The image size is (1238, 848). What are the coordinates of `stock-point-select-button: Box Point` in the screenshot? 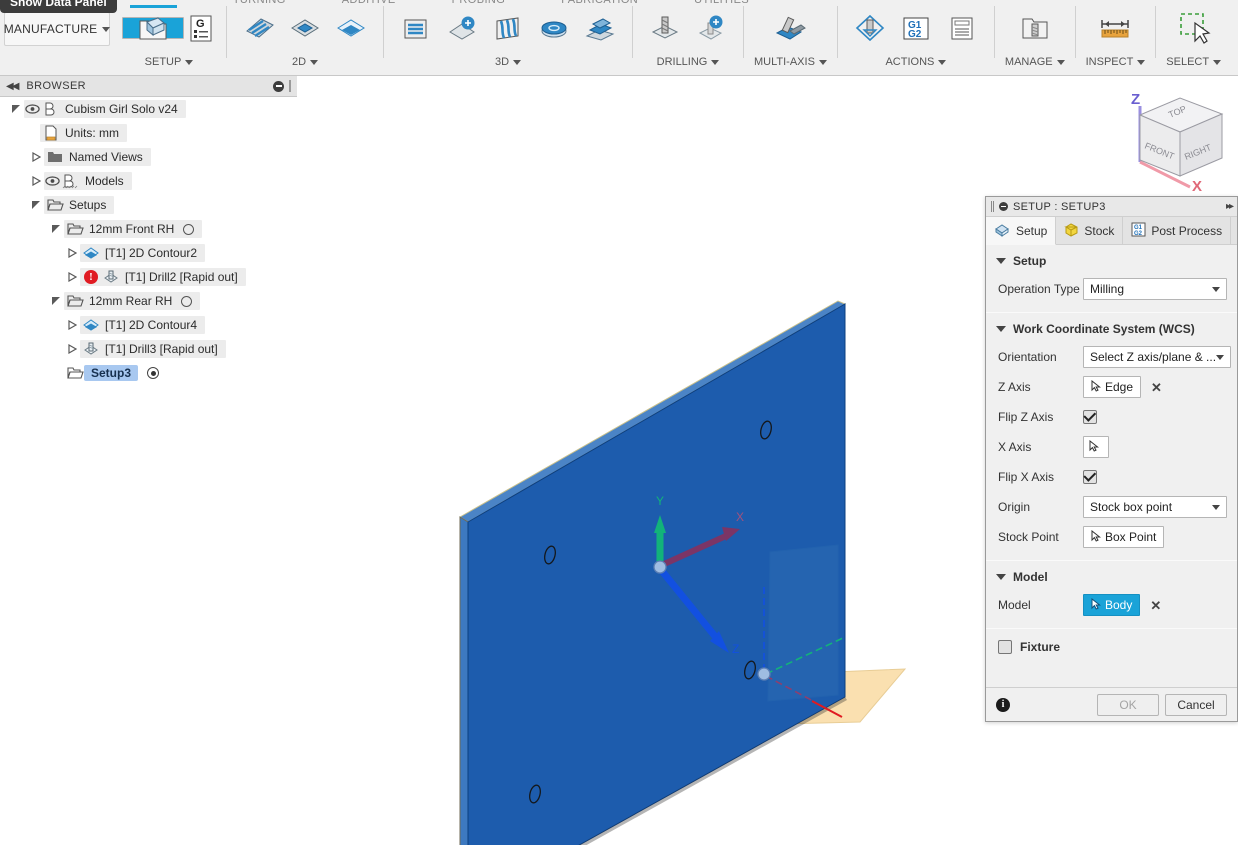 It's located at (1124, 537).